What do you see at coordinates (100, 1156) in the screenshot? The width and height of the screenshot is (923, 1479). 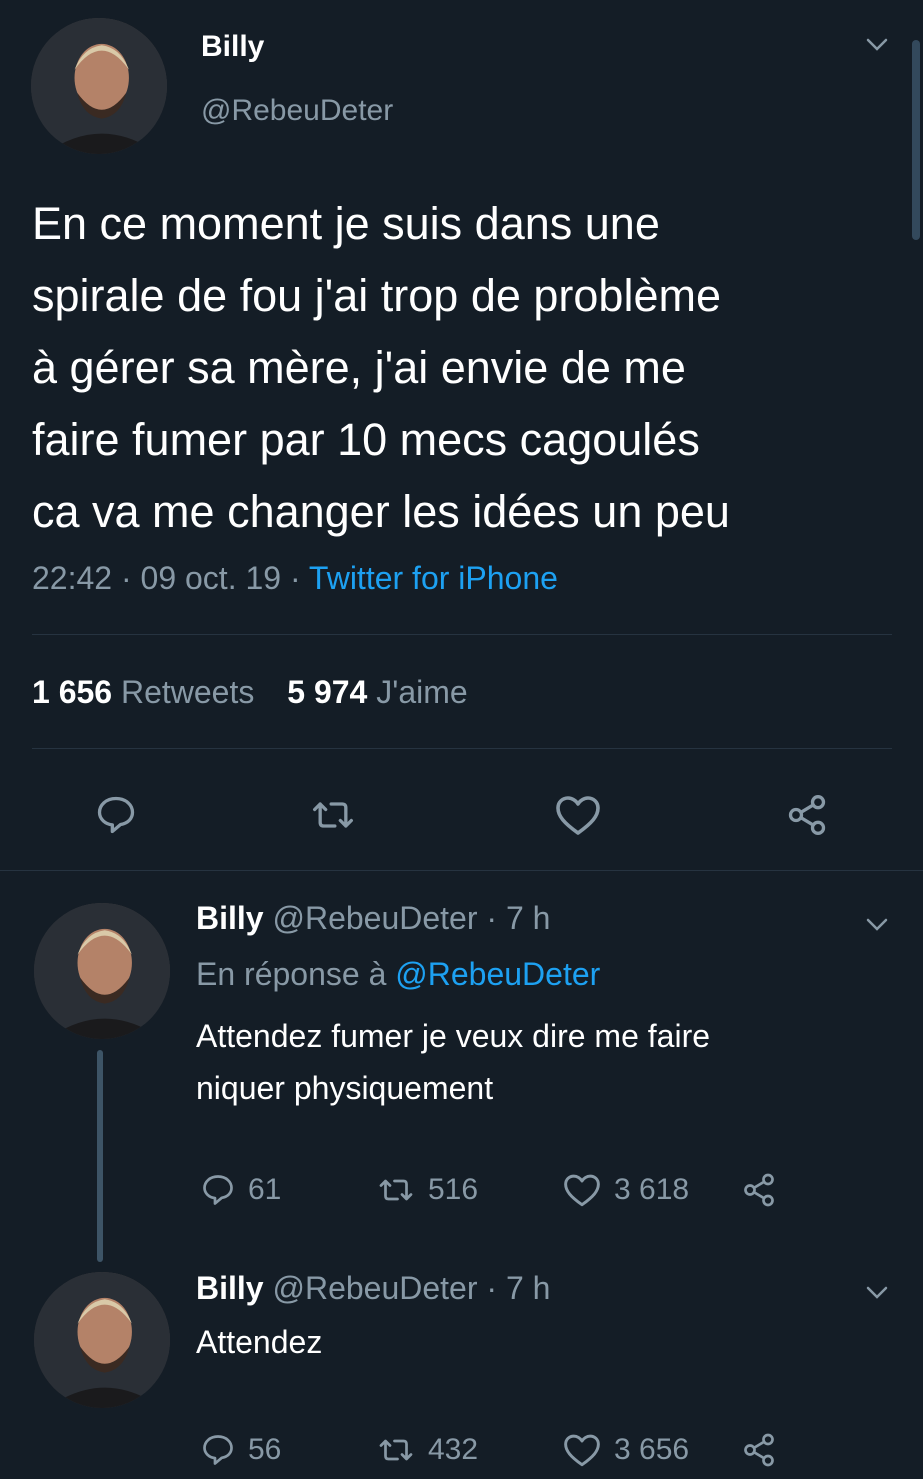 I see `thread-line` at bounding box center [100, 1156].